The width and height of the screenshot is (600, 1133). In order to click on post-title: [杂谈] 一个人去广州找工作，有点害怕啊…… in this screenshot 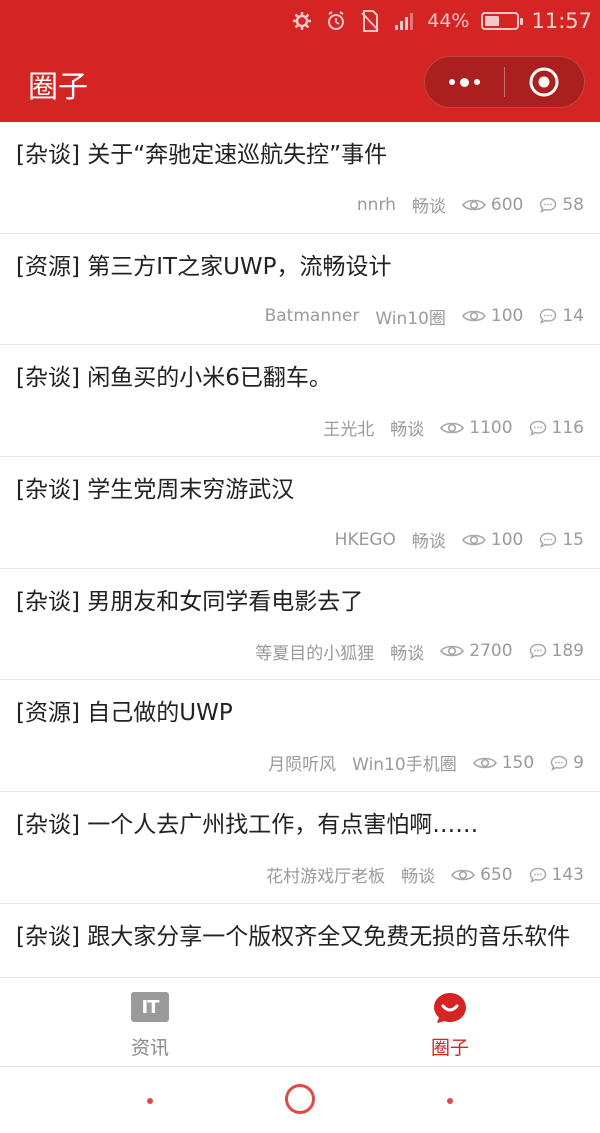, I will do `click(247, 825)`.